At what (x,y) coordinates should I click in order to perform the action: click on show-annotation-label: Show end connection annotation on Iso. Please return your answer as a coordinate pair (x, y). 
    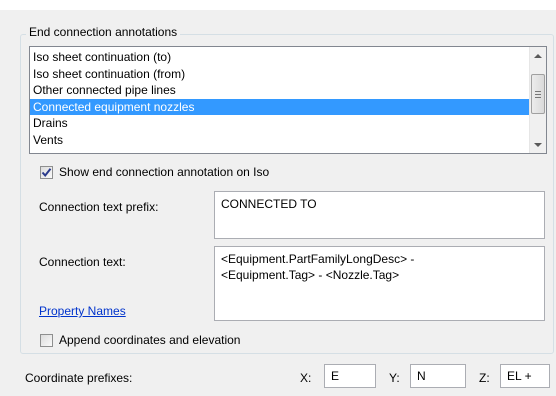
    Looking at the image, I should click on (164, 172).